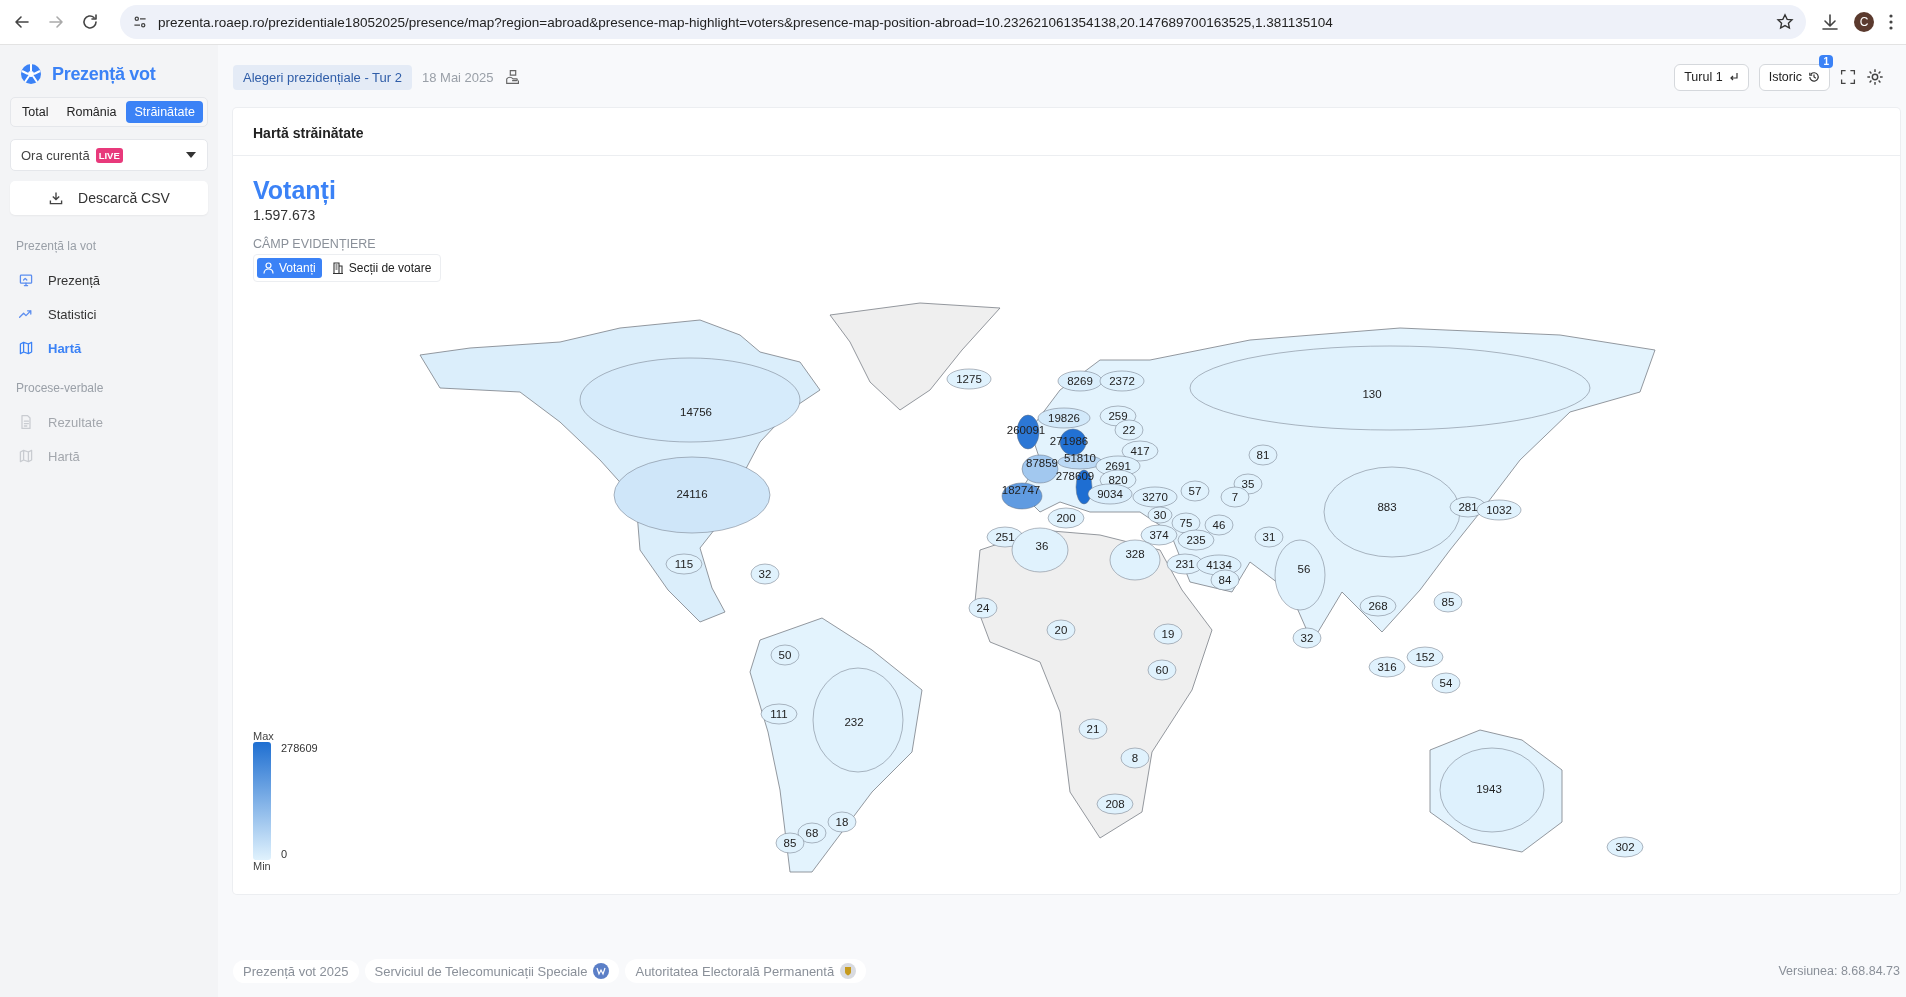  Describe the element at coordinates (35, 112) in the screenshot. I see `scope-tab: Total` at that location.